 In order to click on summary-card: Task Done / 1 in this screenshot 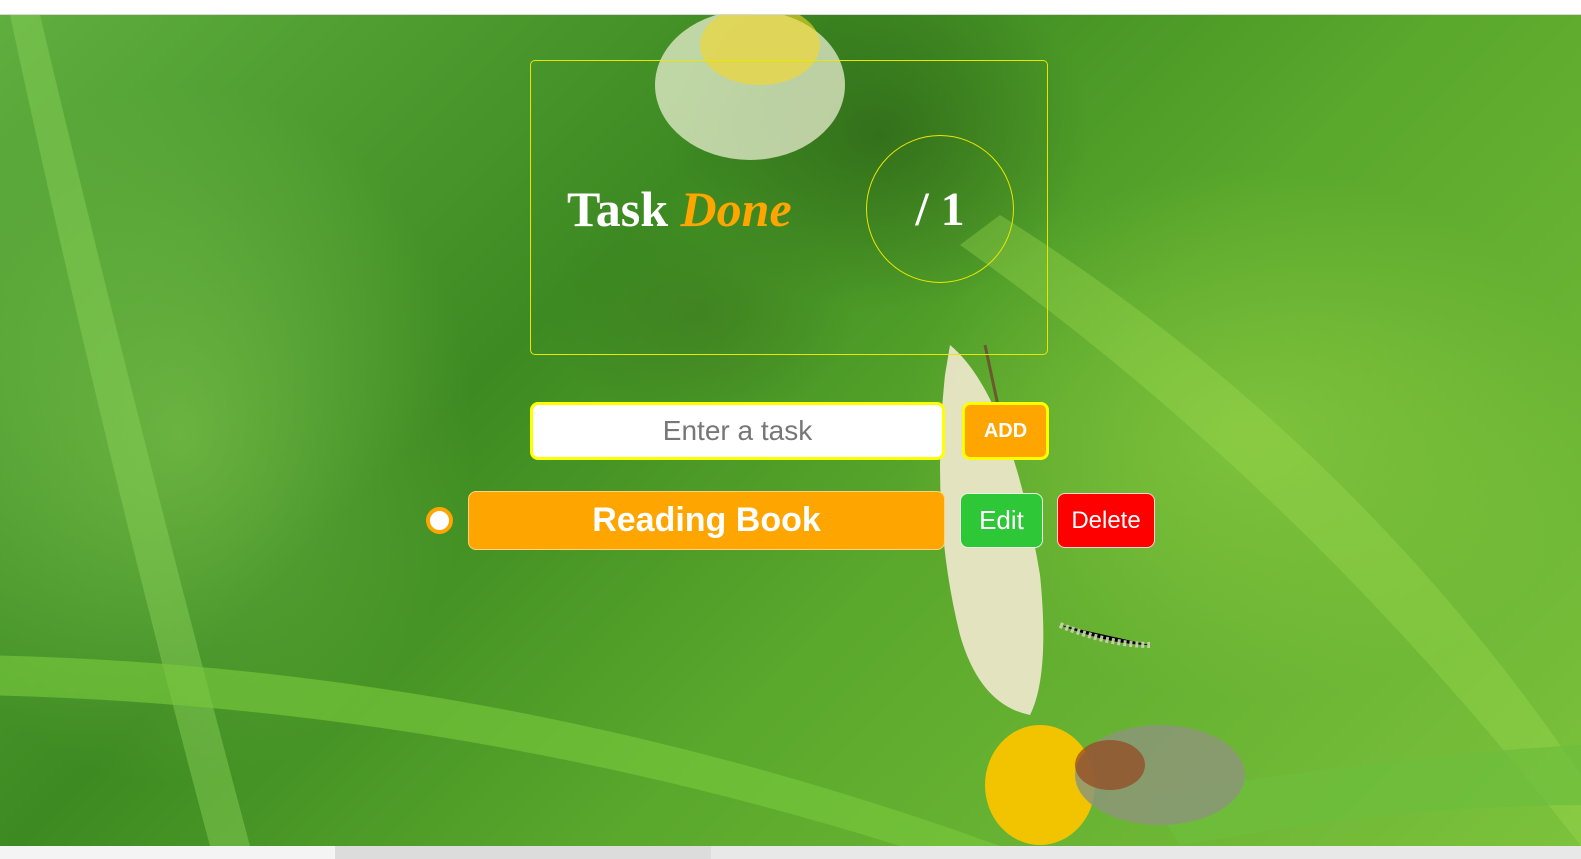, I will do `click(789, 207)`.